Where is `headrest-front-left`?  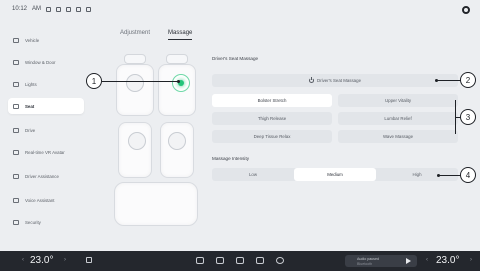 headrest-front-left is located at coordinates (135, 59).